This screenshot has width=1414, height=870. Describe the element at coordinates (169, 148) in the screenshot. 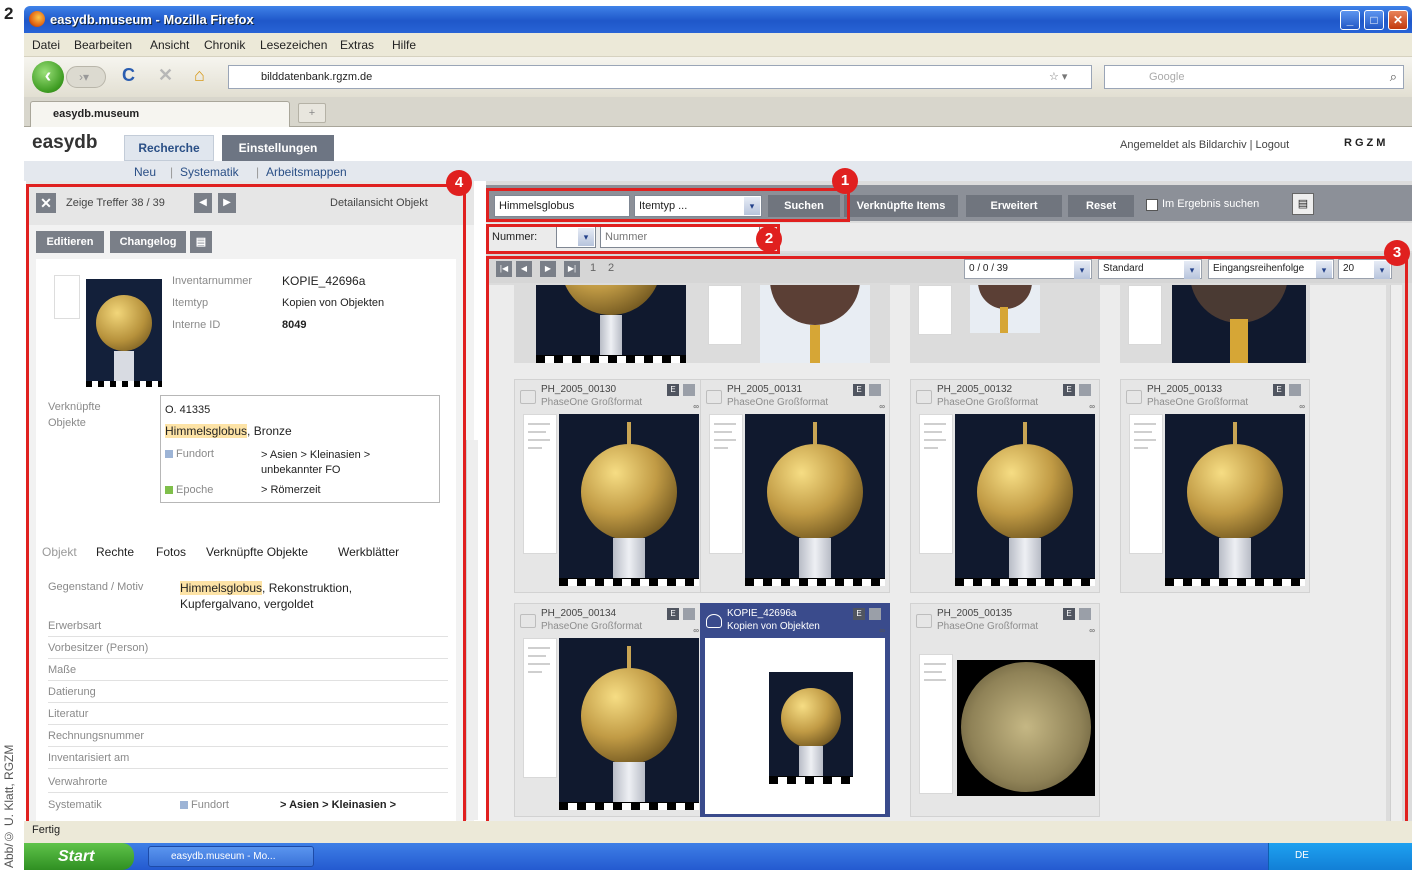

I see `tab-recherche: Recherche` at that location.